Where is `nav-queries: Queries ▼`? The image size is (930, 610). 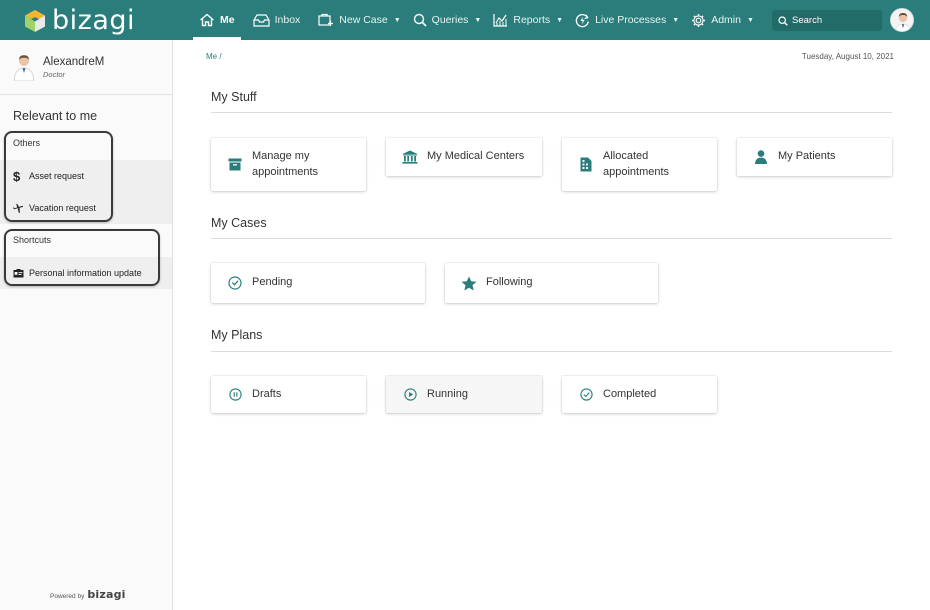 nav-queries: Queries ▼ is located at coordinates (447, 20).